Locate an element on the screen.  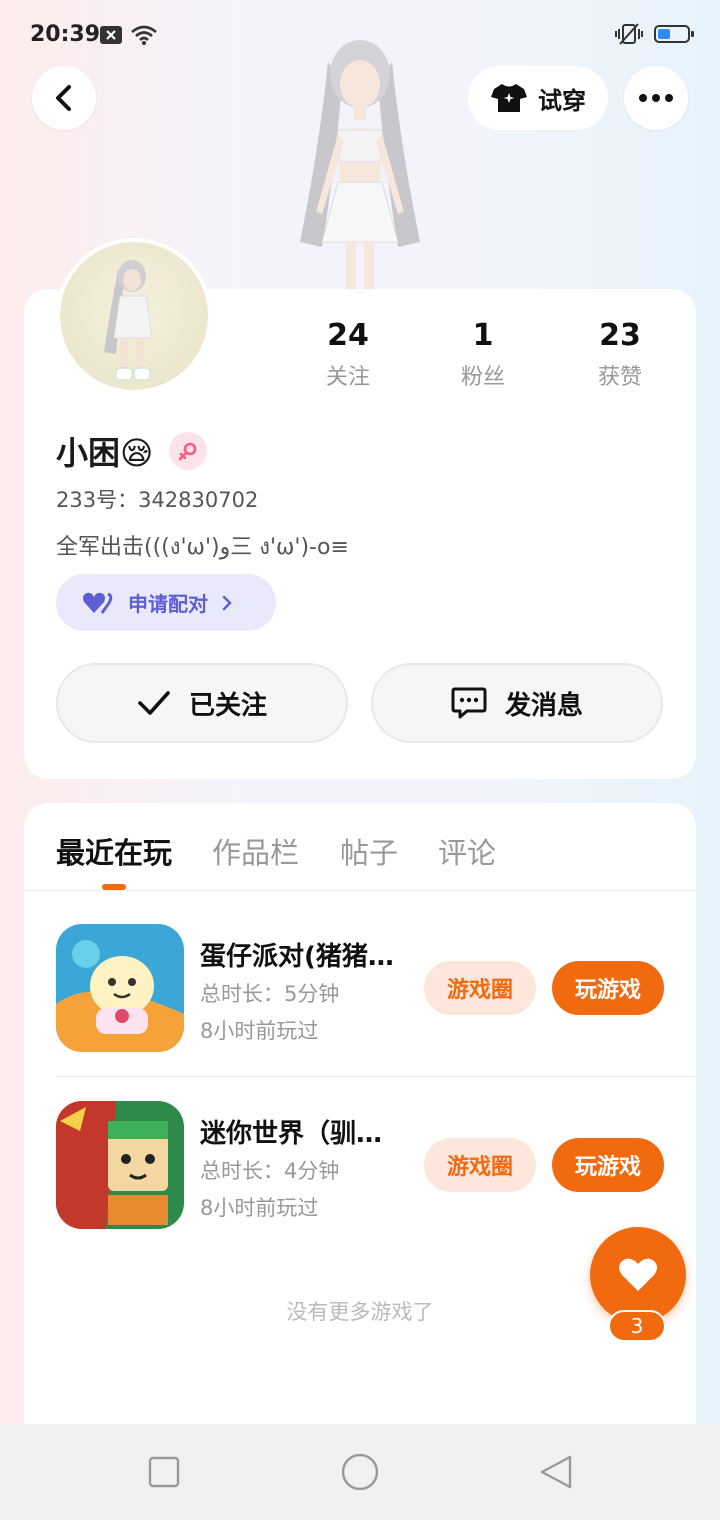
user-id: 233号：342830702 is located at coordinates (157, 500).